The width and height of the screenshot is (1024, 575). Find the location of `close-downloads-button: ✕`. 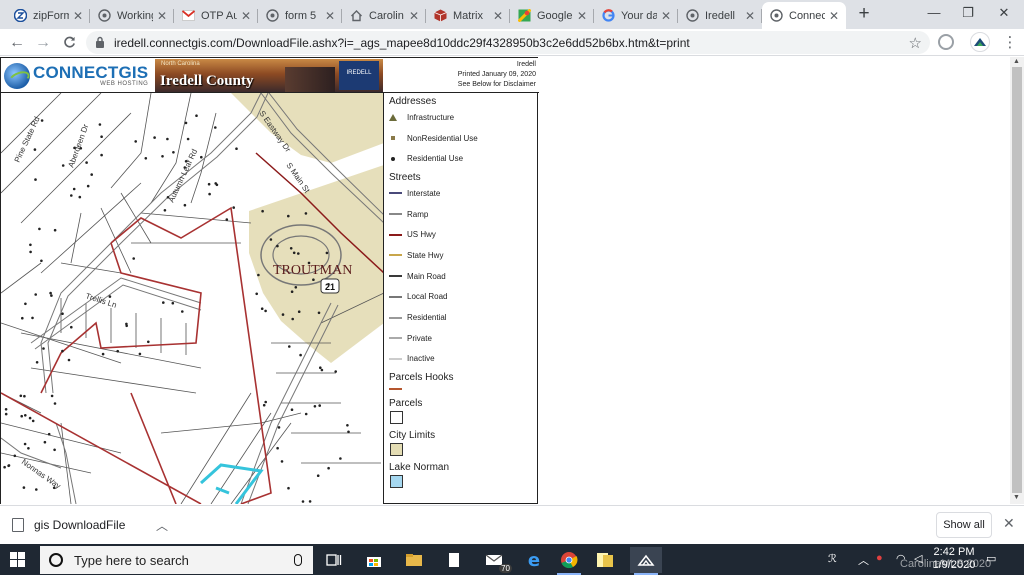

close-downloads-button: ✕ is located at coordinates (1009, 523).